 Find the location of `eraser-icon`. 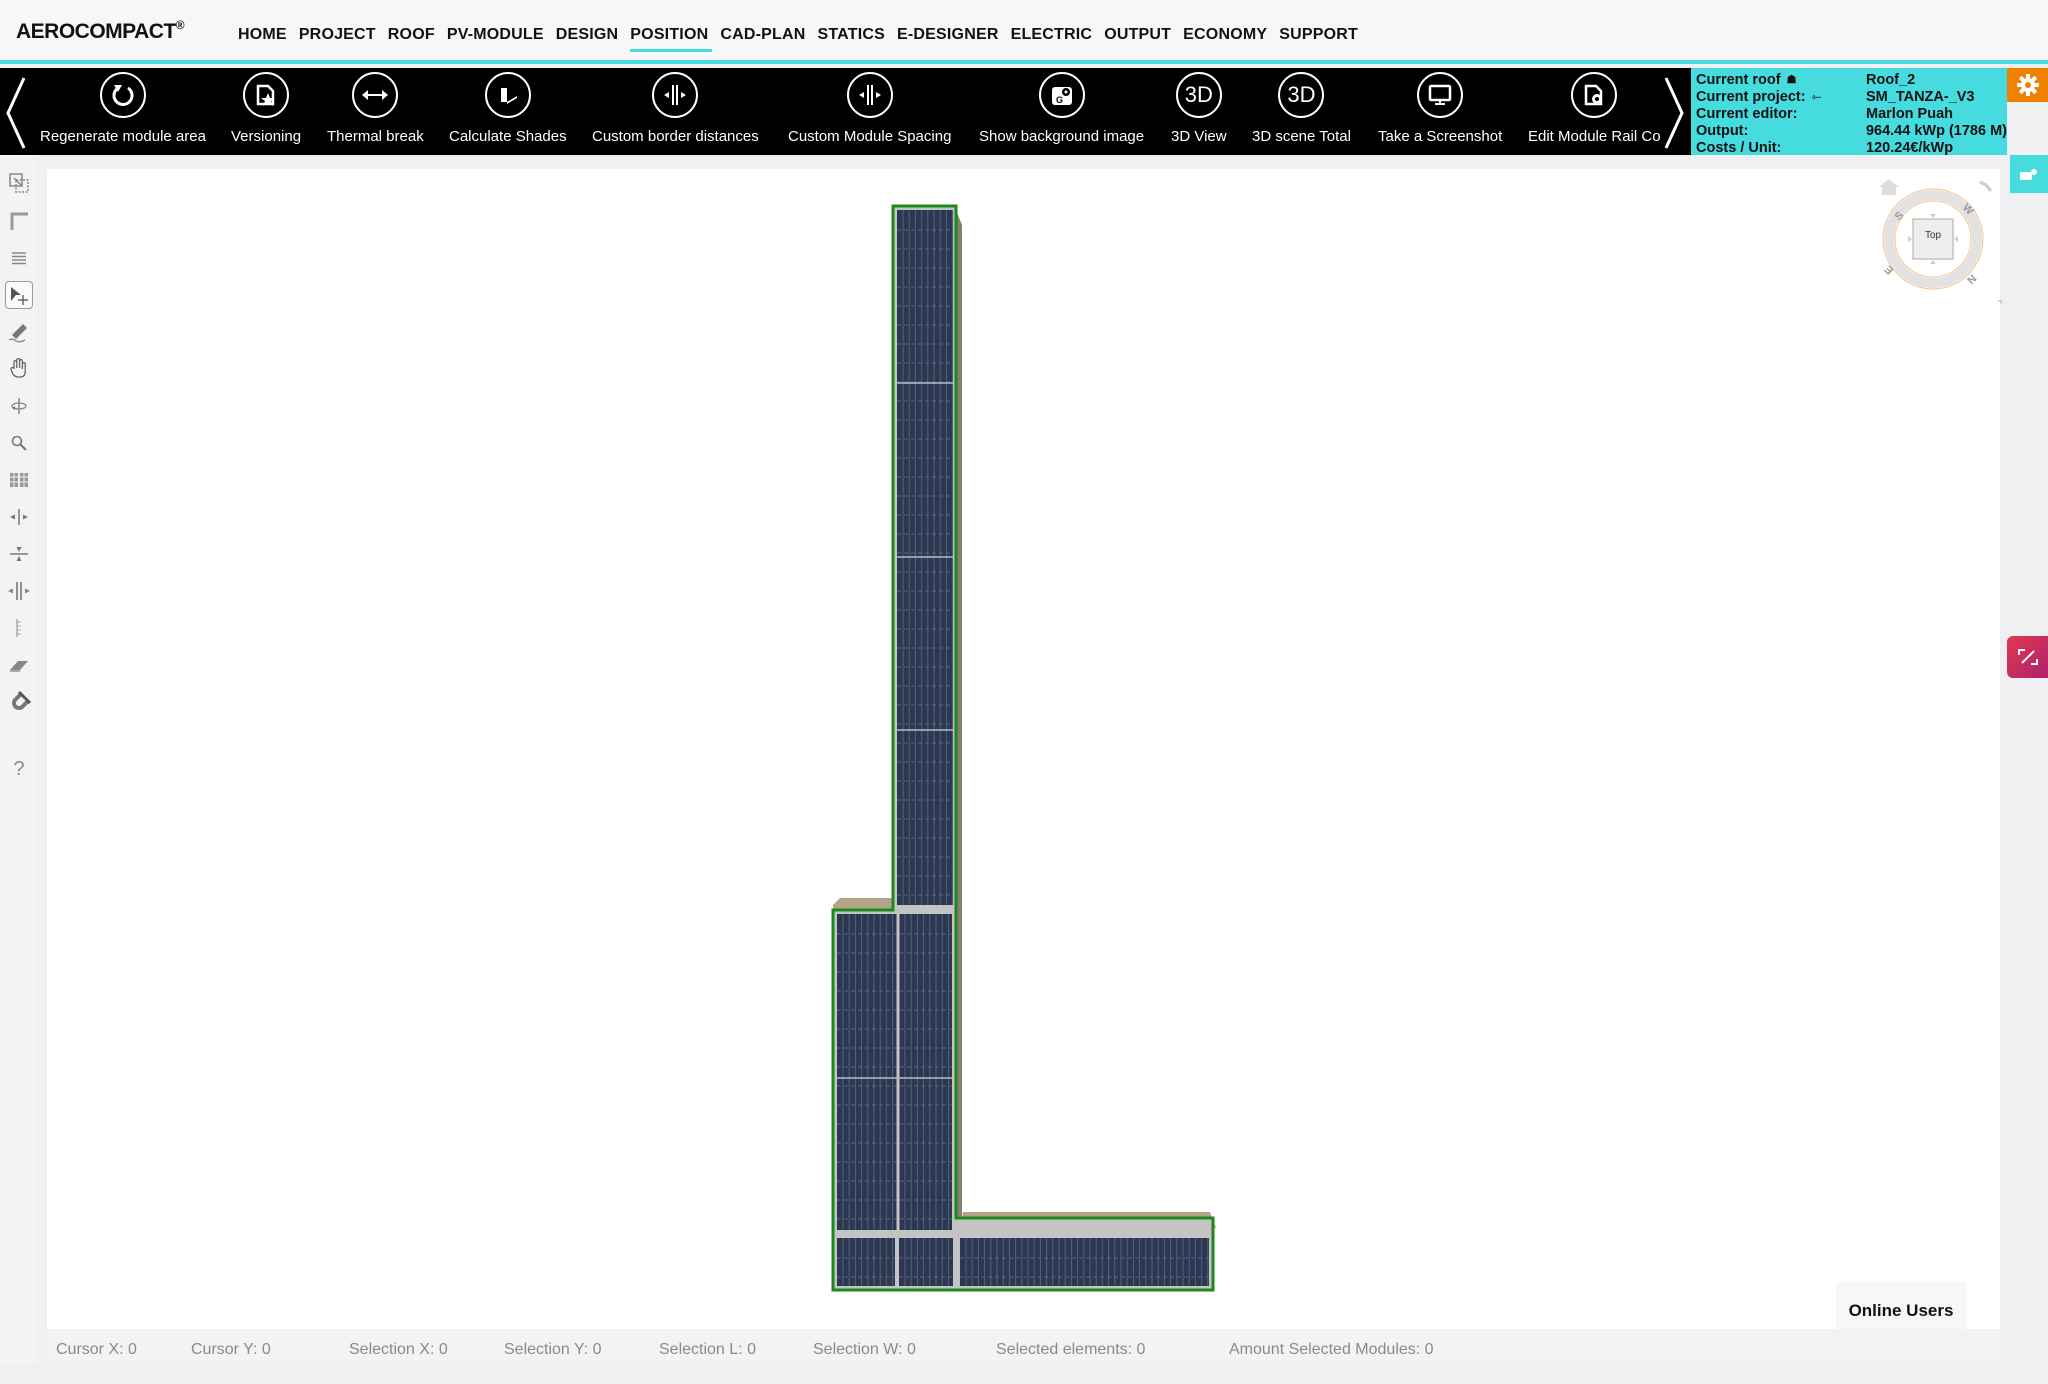

eraser-icon is located at coordinates (19, 666).